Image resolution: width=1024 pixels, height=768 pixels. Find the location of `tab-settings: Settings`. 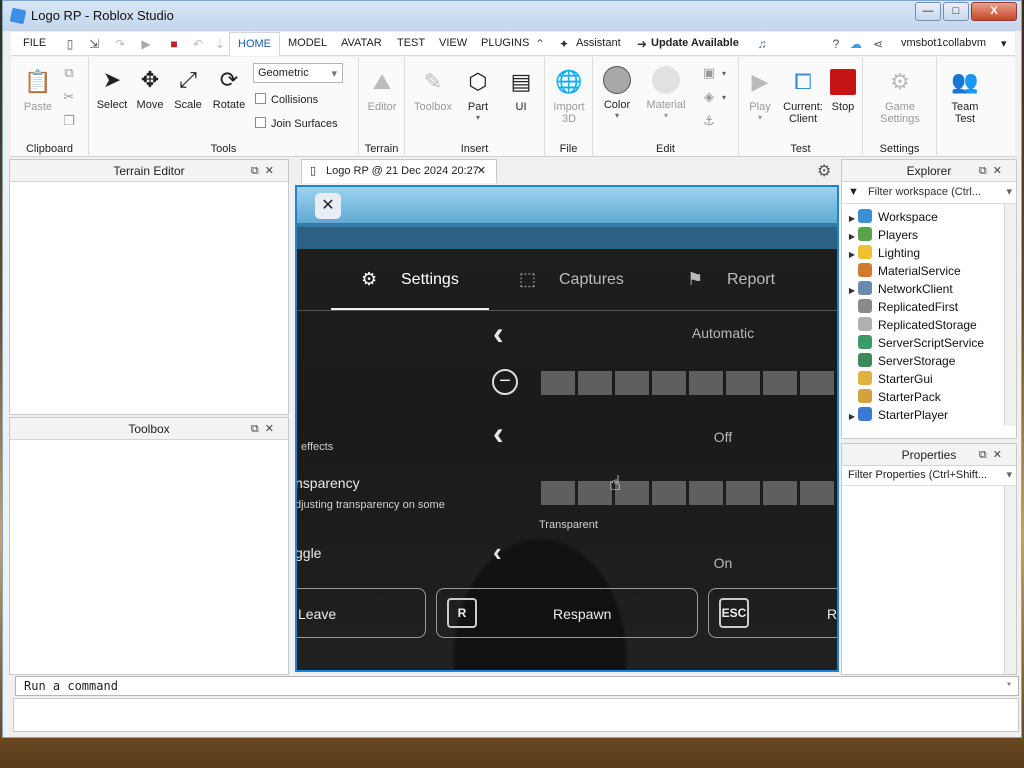

tab-settings: Settings is located at coordinates (430, 280).